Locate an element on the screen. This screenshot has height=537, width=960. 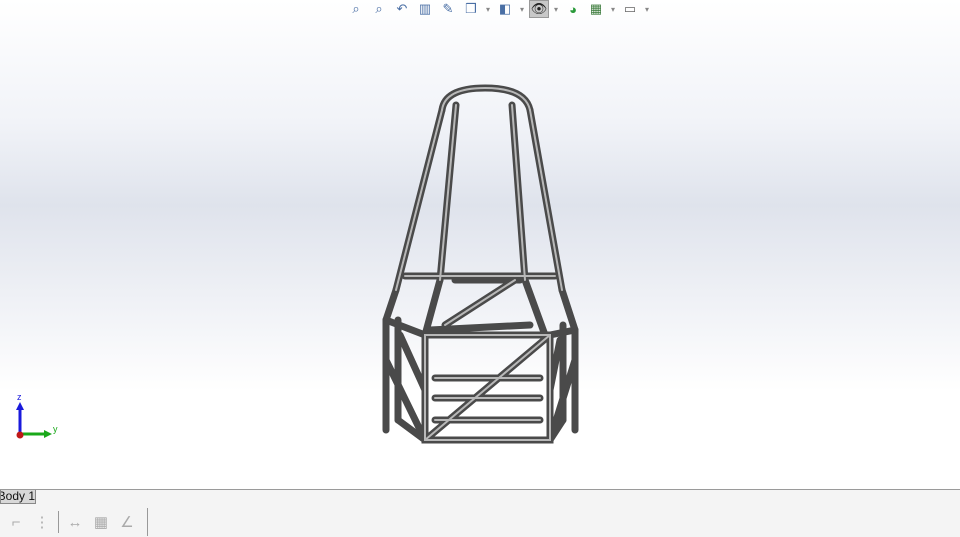
heads-up-view-toolbar: ⌕ ⌕ ↶ ▥ ✎ ❒ ▾ ◧ ▾ 👁 ▾ ◕ ▦ ▾ ▭ ▾ is located at coordinates (498, 9).